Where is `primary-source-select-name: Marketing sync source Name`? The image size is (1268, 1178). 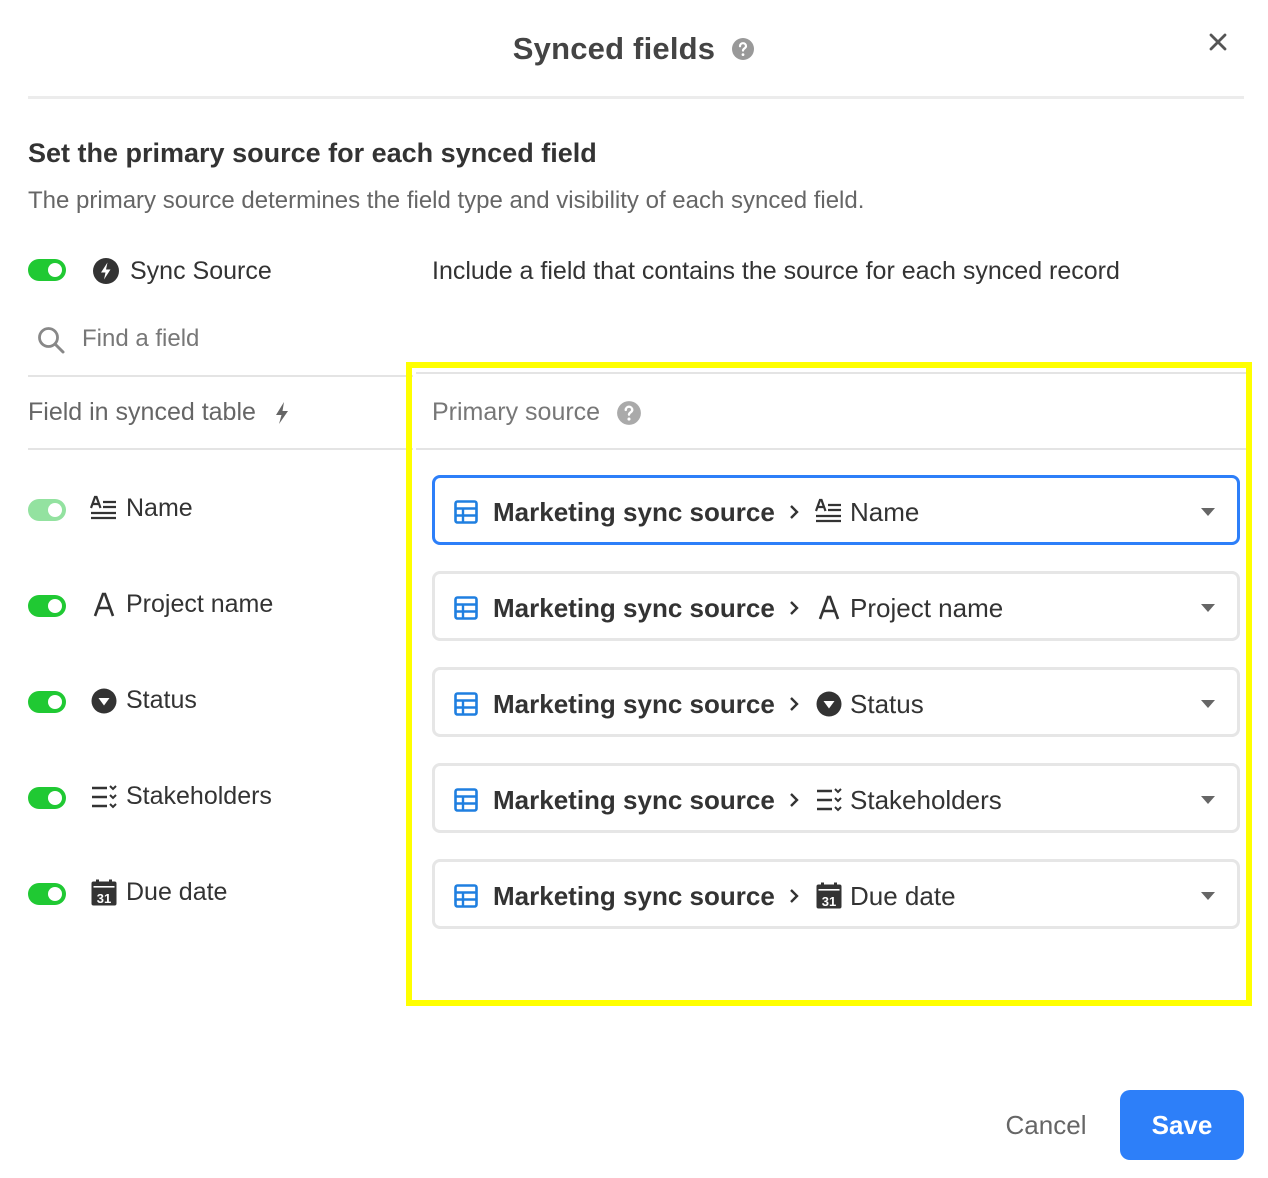 primary-source-select-name: Marketing sync source Name is located at coordinates (836, 510).